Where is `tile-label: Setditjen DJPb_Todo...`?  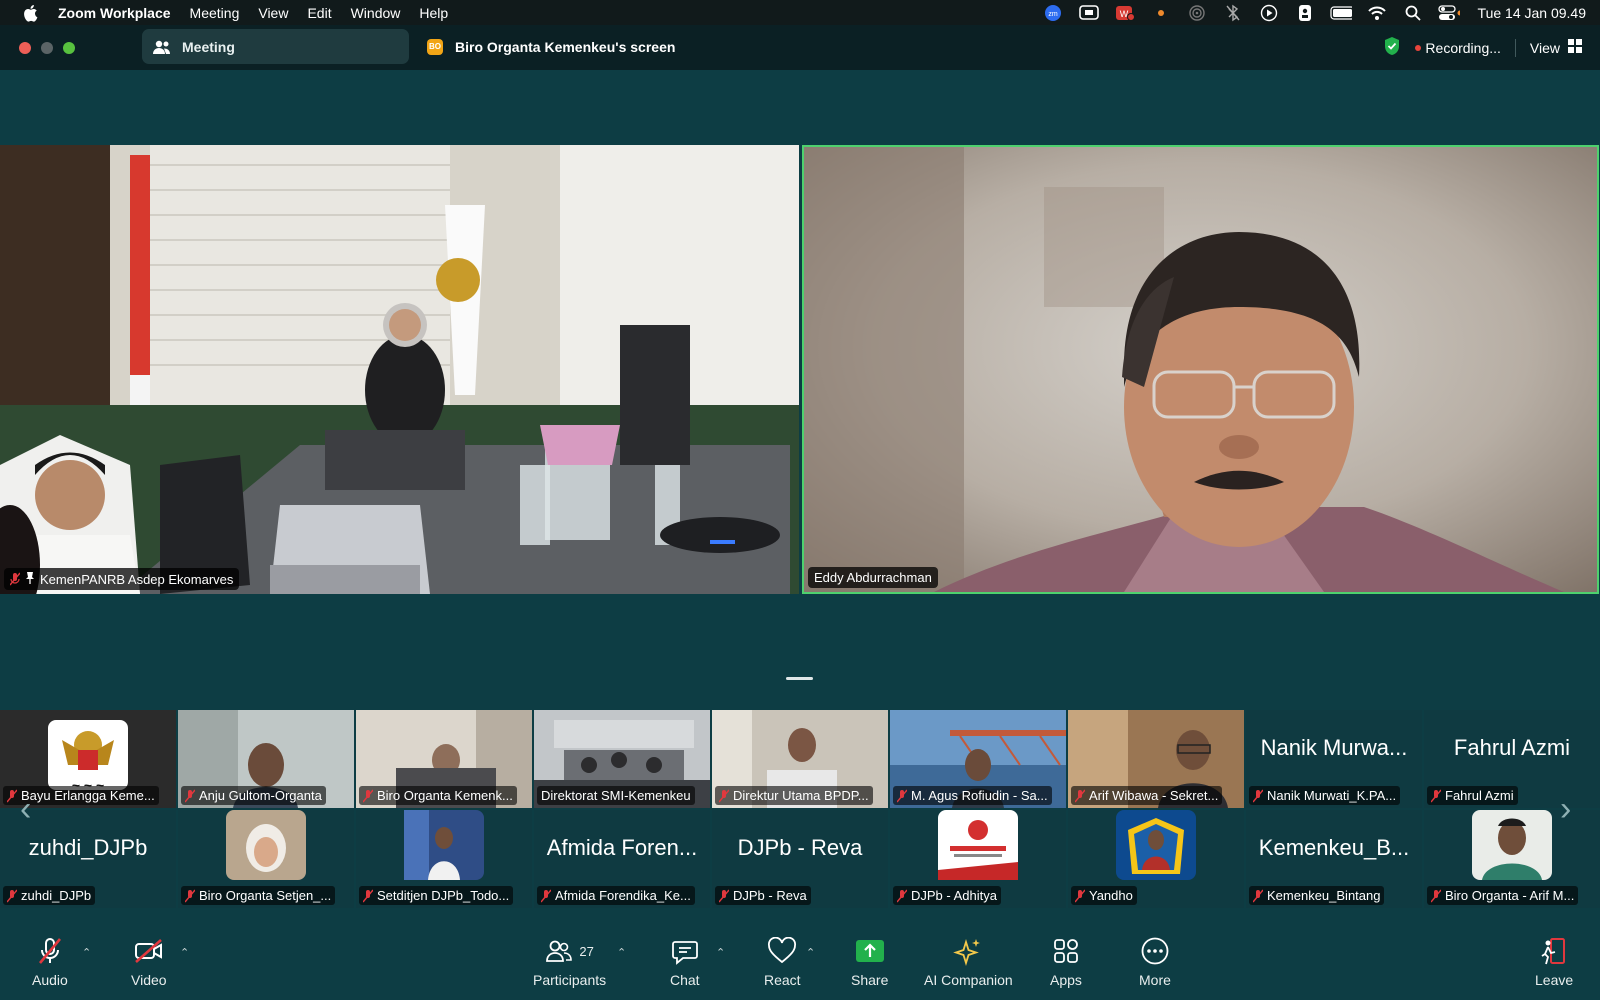 tile-label: Setditjen DJPb_Todo... is located at coordinates (436, 895).